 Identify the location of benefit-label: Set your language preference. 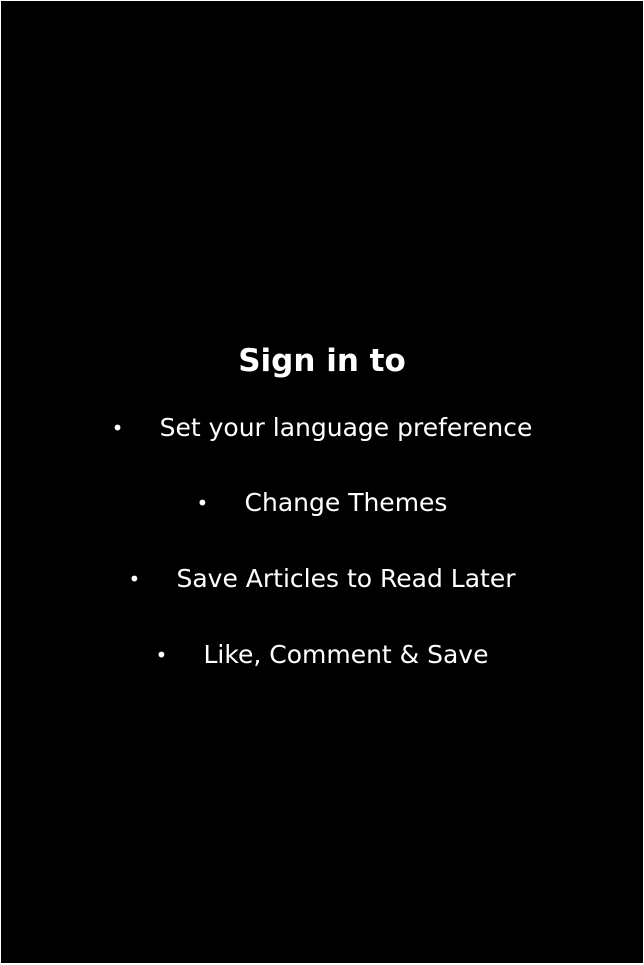
(346, 427).